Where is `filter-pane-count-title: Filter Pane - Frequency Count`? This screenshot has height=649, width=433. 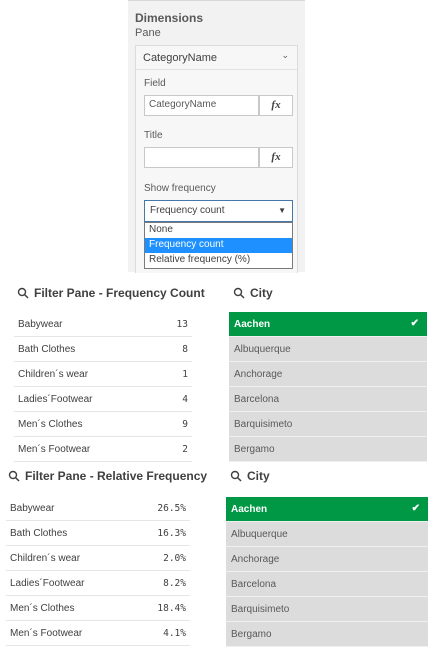
filter-pane-count-title: Filter Pane - Frequency Count is located at coordinates (119, 293).